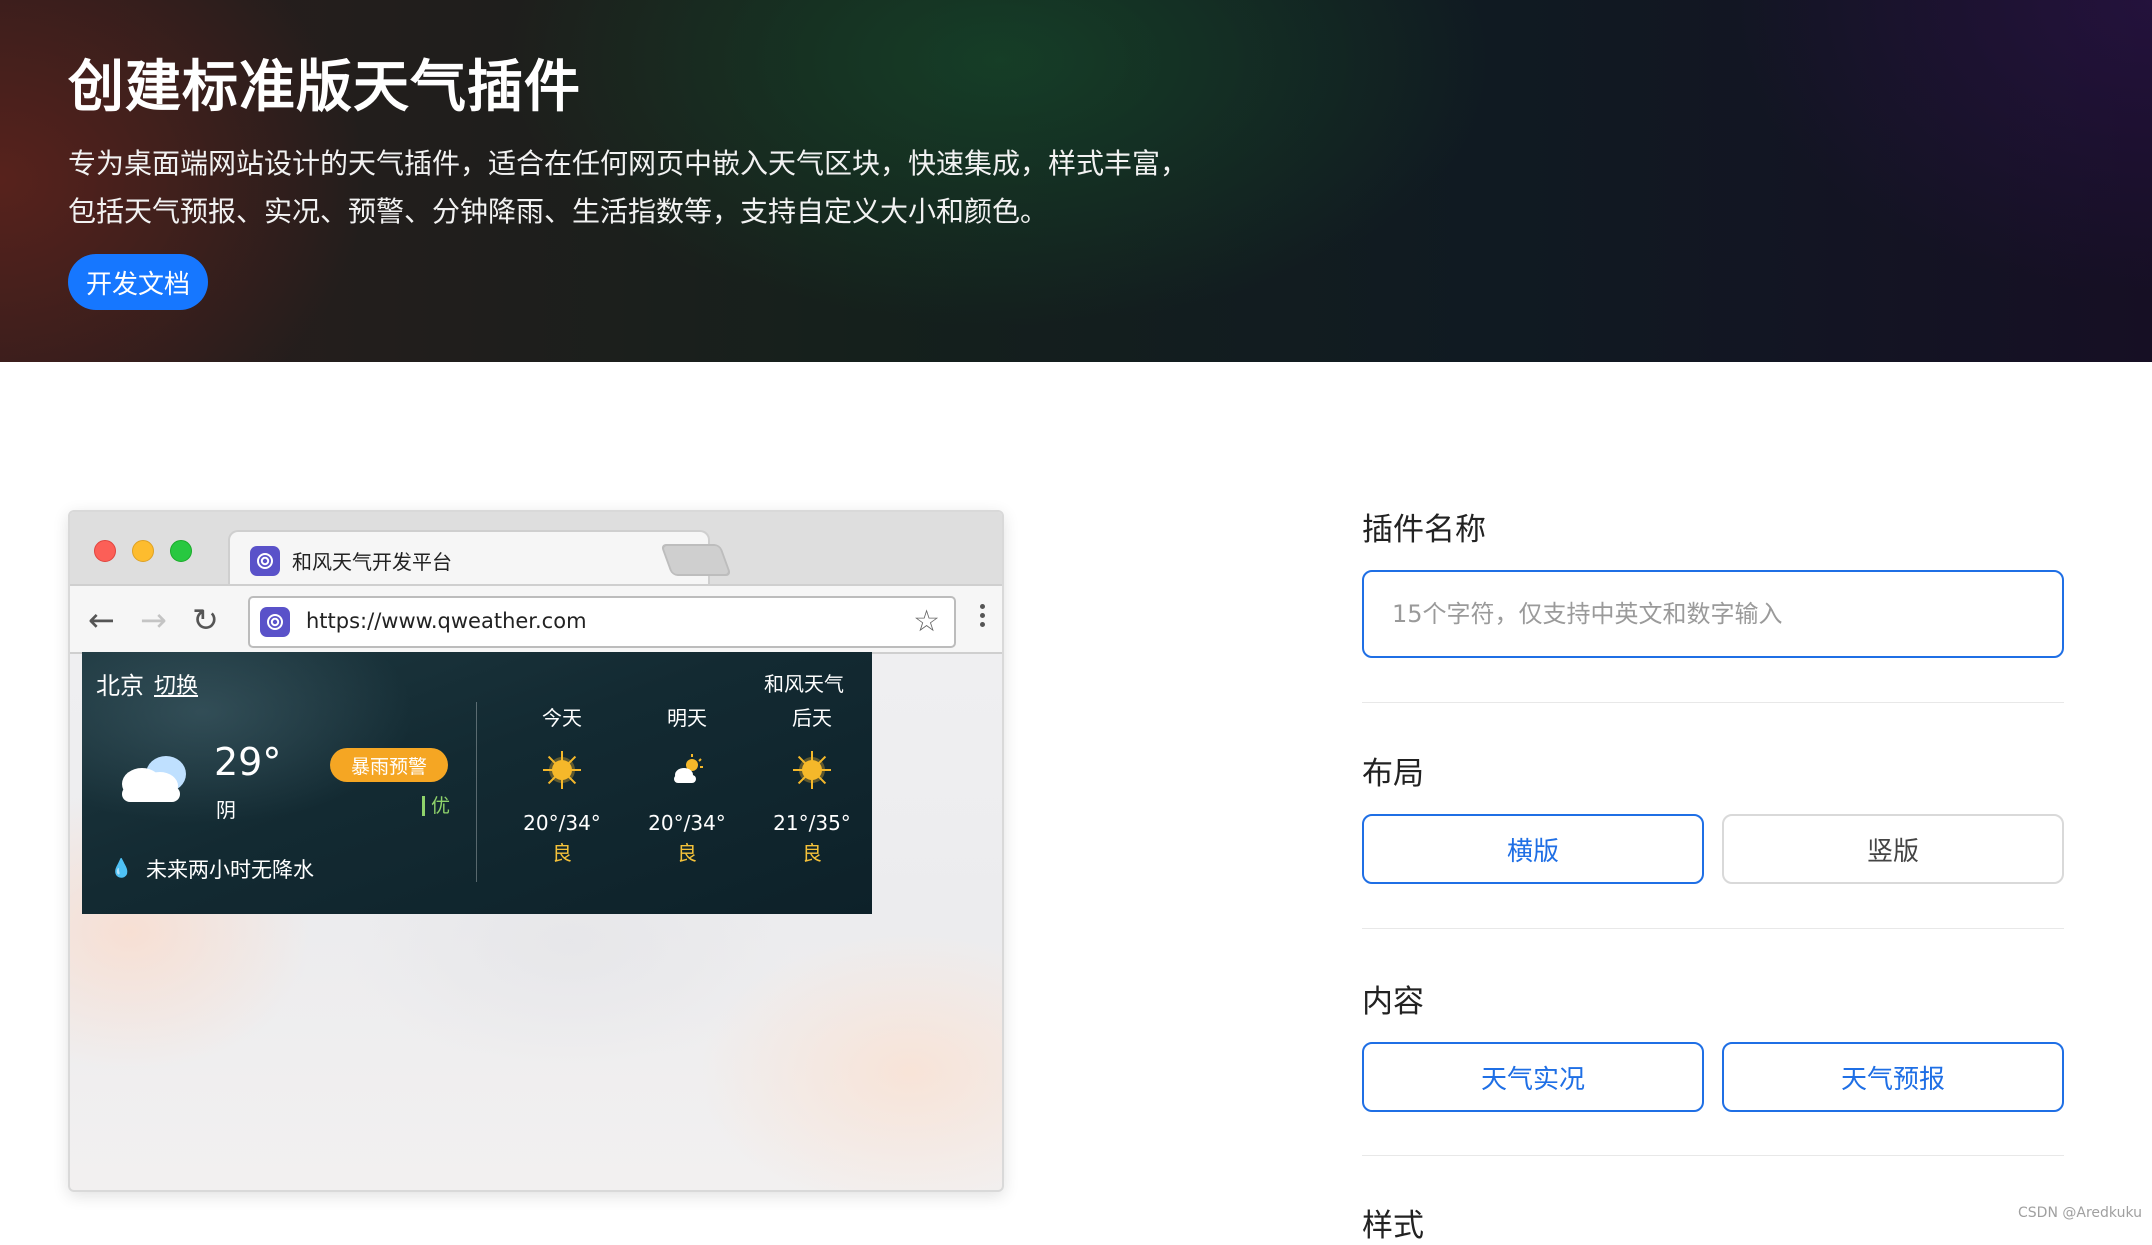 Image resolution: width=2152 pixels, height=1245 pixels. Describe the element at coordinates (1424, 526) in the screenshot. I see `plugin-name-label: 插件名称` at that location.